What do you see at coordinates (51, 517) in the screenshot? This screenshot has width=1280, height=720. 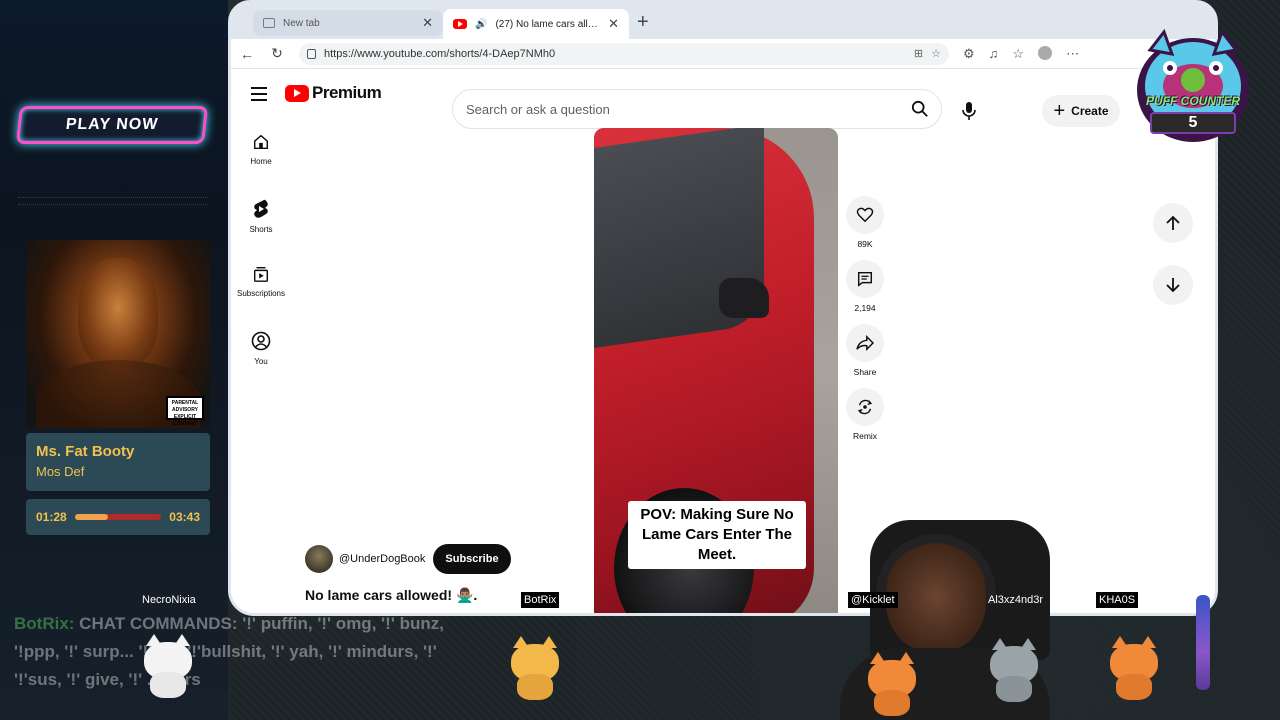 I see `song-elapsed: 01:28` at bounding box center [51, 517].